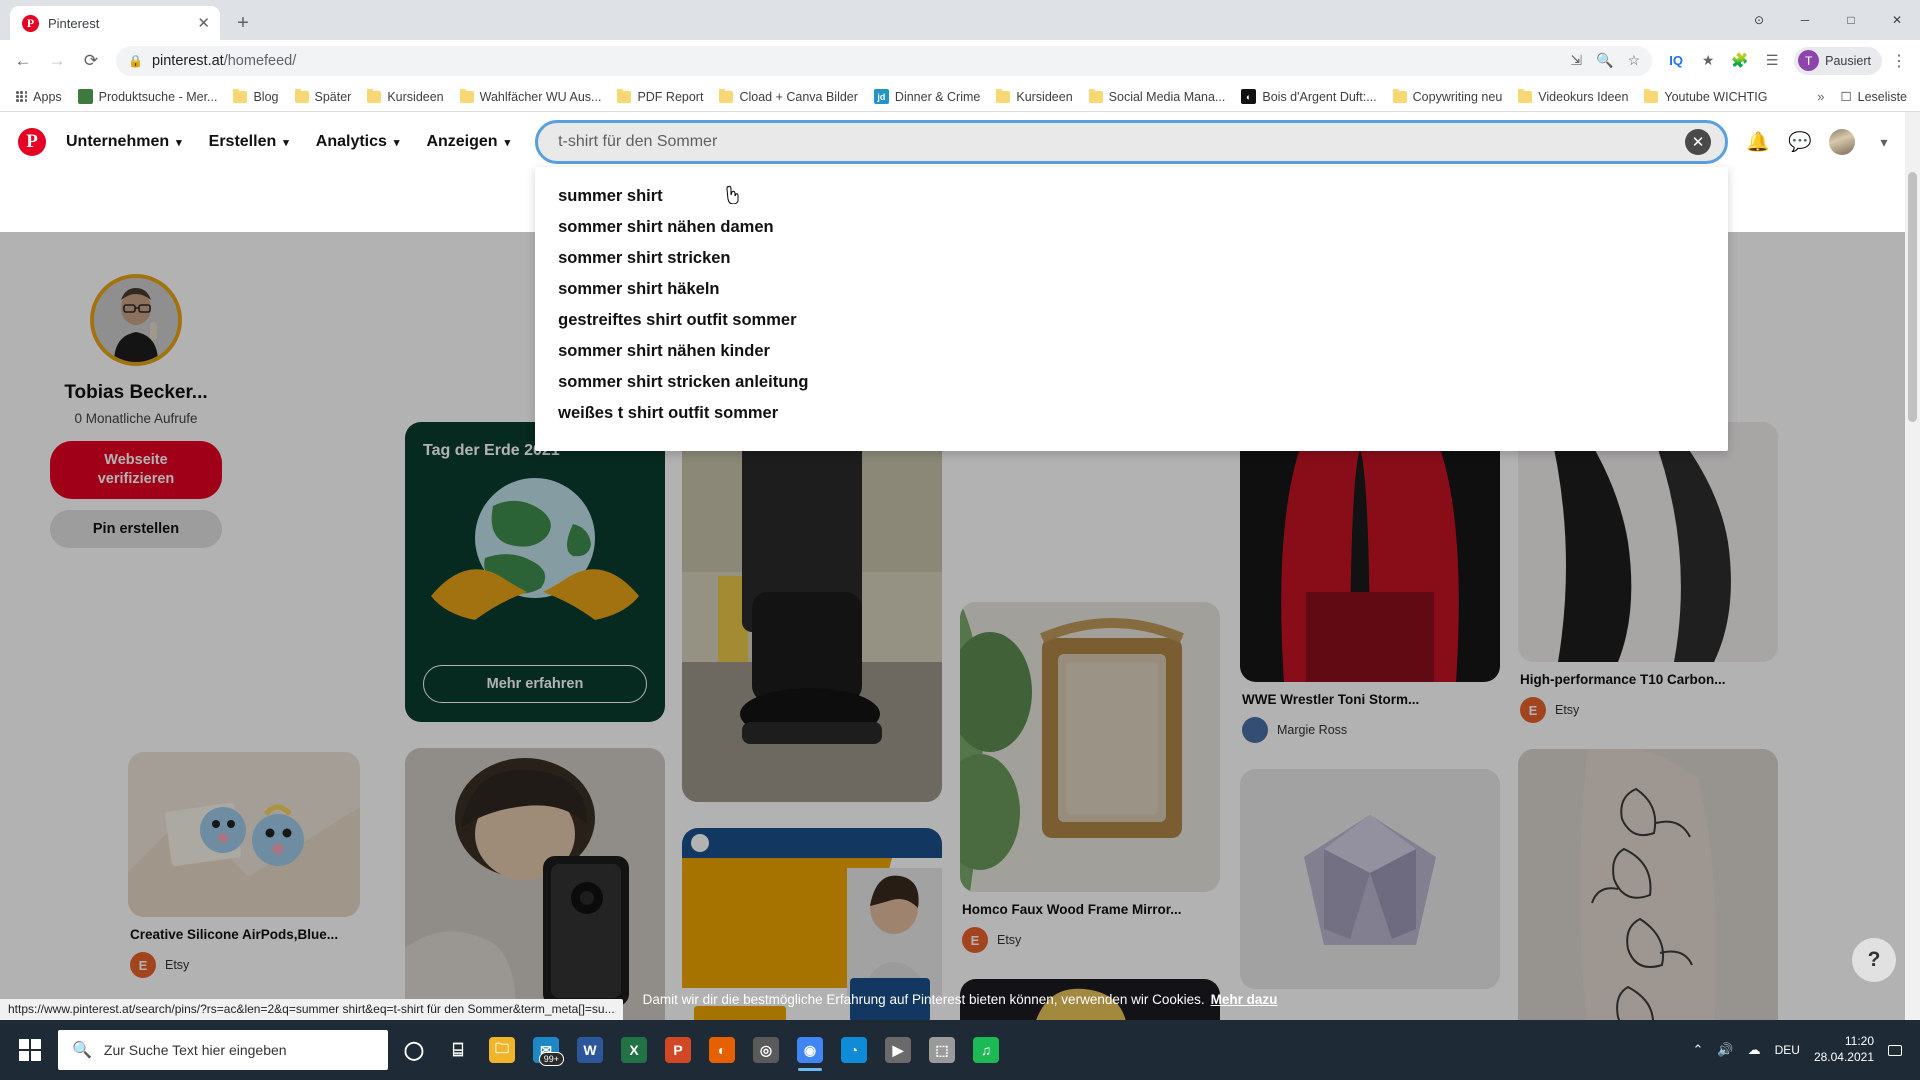 The width and height of the screenshot is (1920, 1080). Describe the element at coordinates (1912, 297) in the screenshot. I see `scrollbar-thumb` at that location.